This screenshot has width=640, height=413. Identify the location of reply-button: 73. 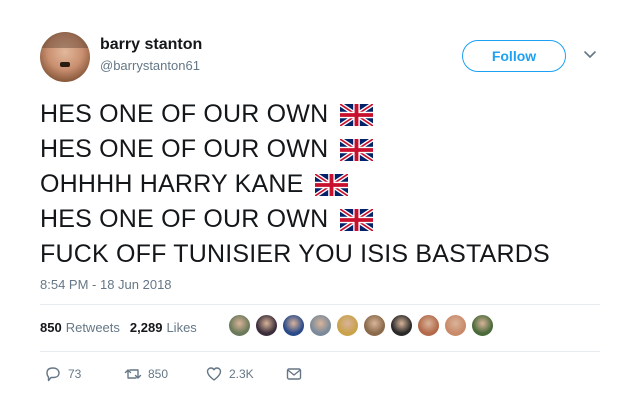
(62, 374).